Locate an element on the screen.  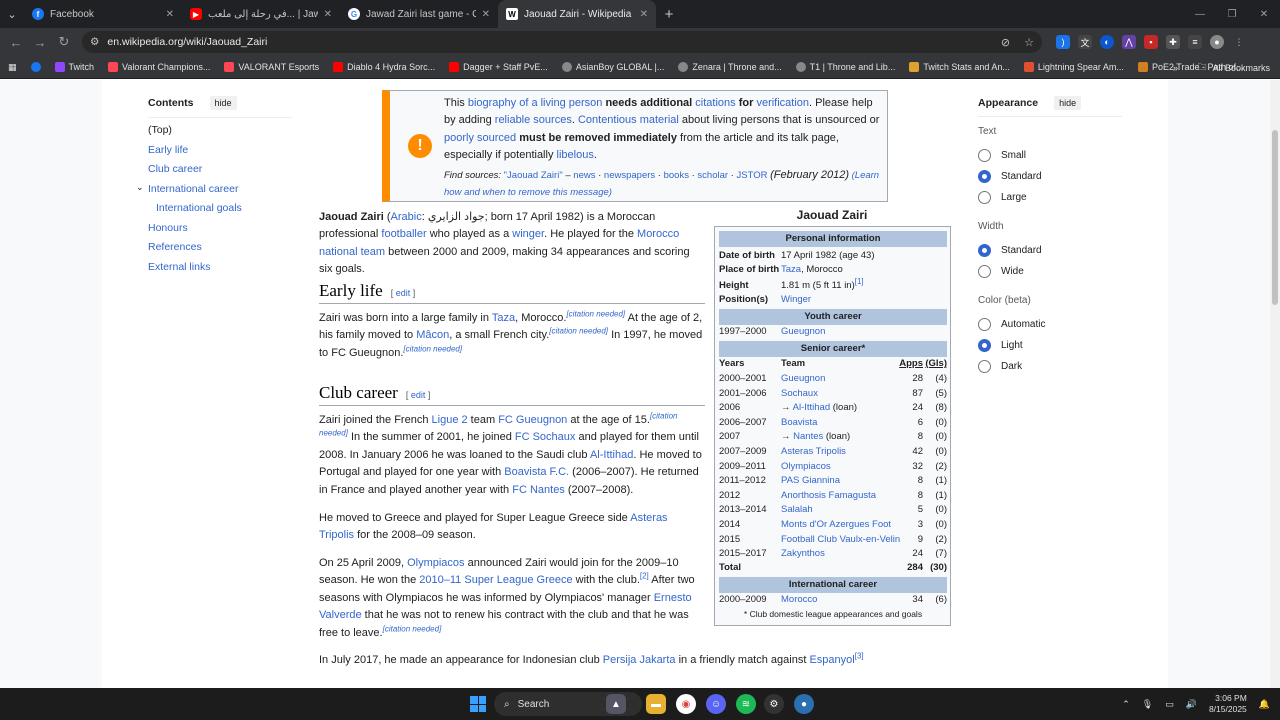
team-link: Gueugnon is located at coordinates (803, 378).